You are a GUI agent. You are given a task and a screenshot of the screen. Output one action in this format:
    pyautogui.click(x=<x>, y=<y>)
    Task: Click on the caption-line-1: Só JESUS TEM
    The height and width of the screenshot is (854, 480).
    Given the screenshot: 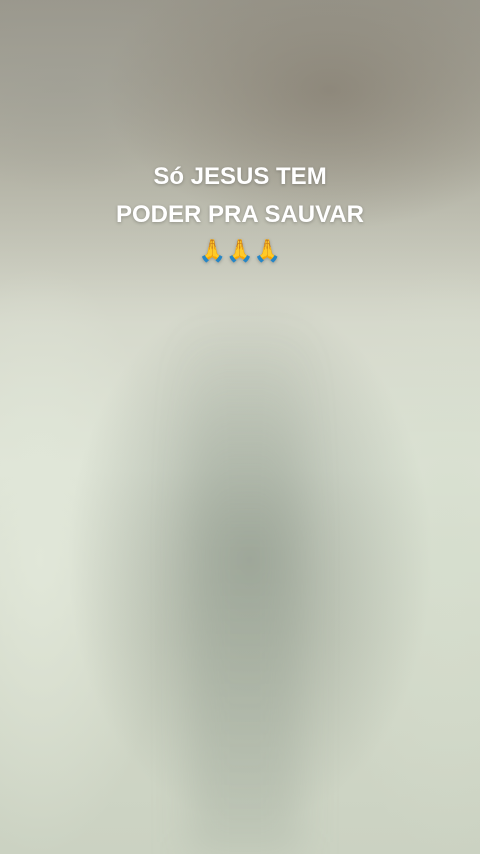 What is the action you would take?
    pyautogui.click(x=240, y=176)
    